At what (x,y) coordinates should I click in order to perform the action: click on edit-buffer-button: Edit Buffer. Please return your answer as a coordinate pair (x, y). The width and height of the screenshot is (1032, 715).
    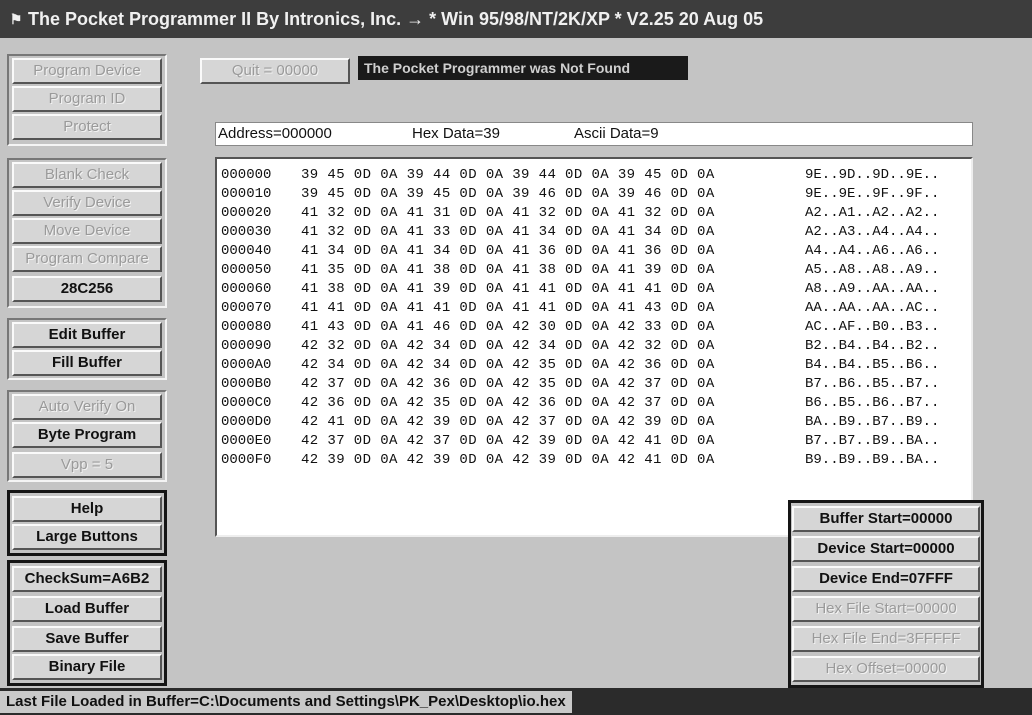
    Looking at the image, I should click on (87, 335).